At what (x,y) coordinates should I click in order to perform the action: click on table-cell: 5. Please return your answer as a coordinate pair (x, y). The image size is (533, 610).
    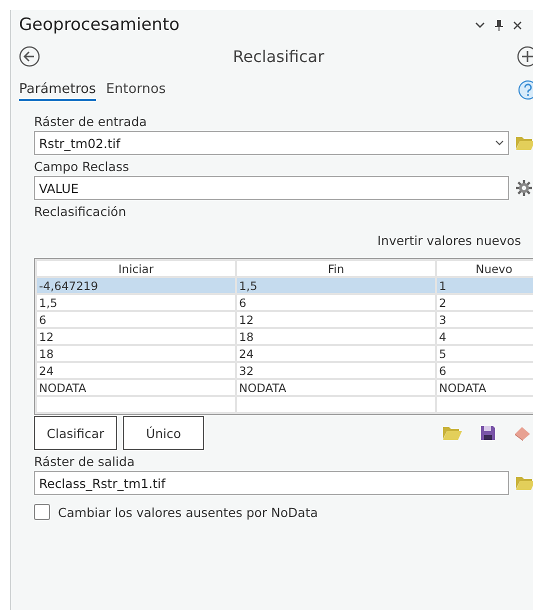
    Looking at the image, I should click on (485, 353).